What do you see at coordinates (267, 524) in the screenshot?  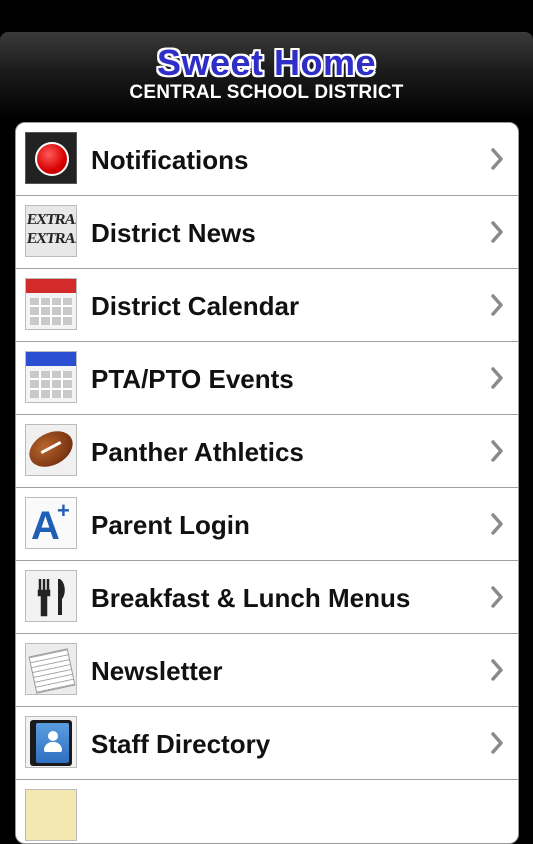 I see `menu-item-parent-login: A + Parent Login` at bounding box center [267, 524].